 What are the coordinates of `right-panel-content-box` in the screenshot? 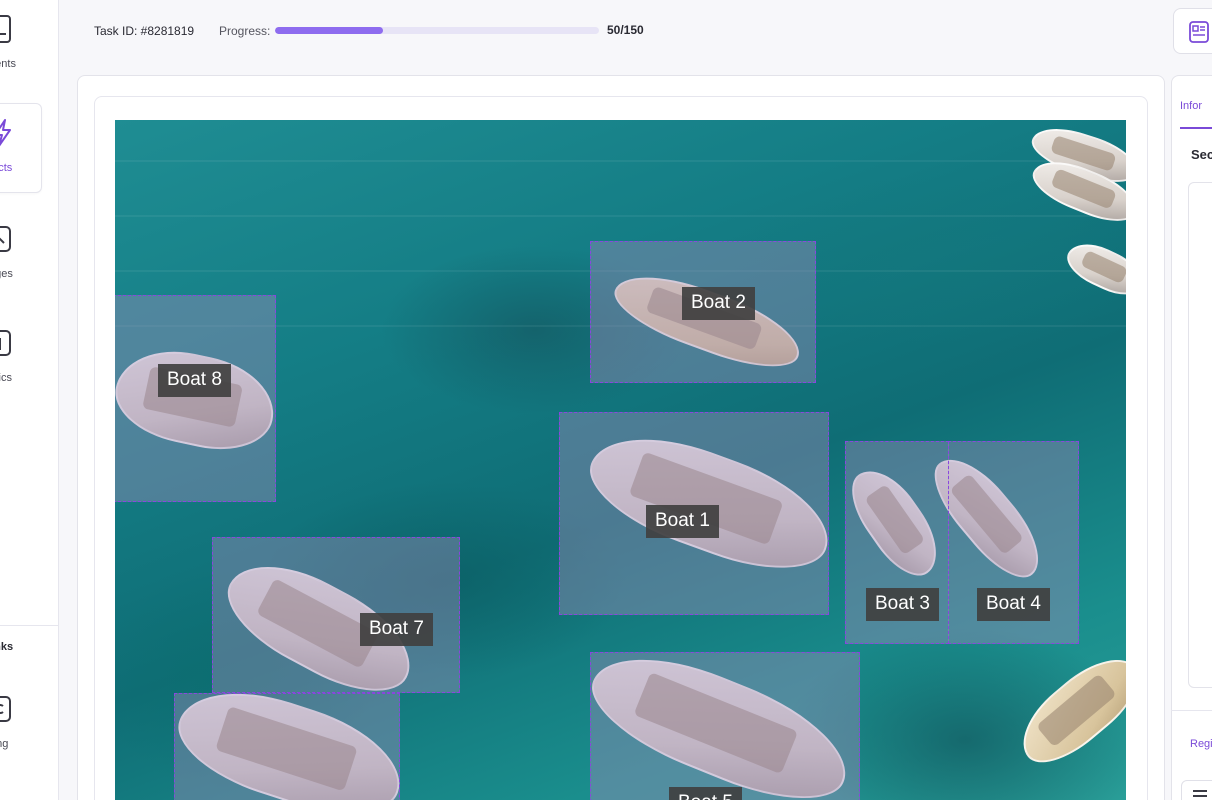 It's located at (1200, 435).